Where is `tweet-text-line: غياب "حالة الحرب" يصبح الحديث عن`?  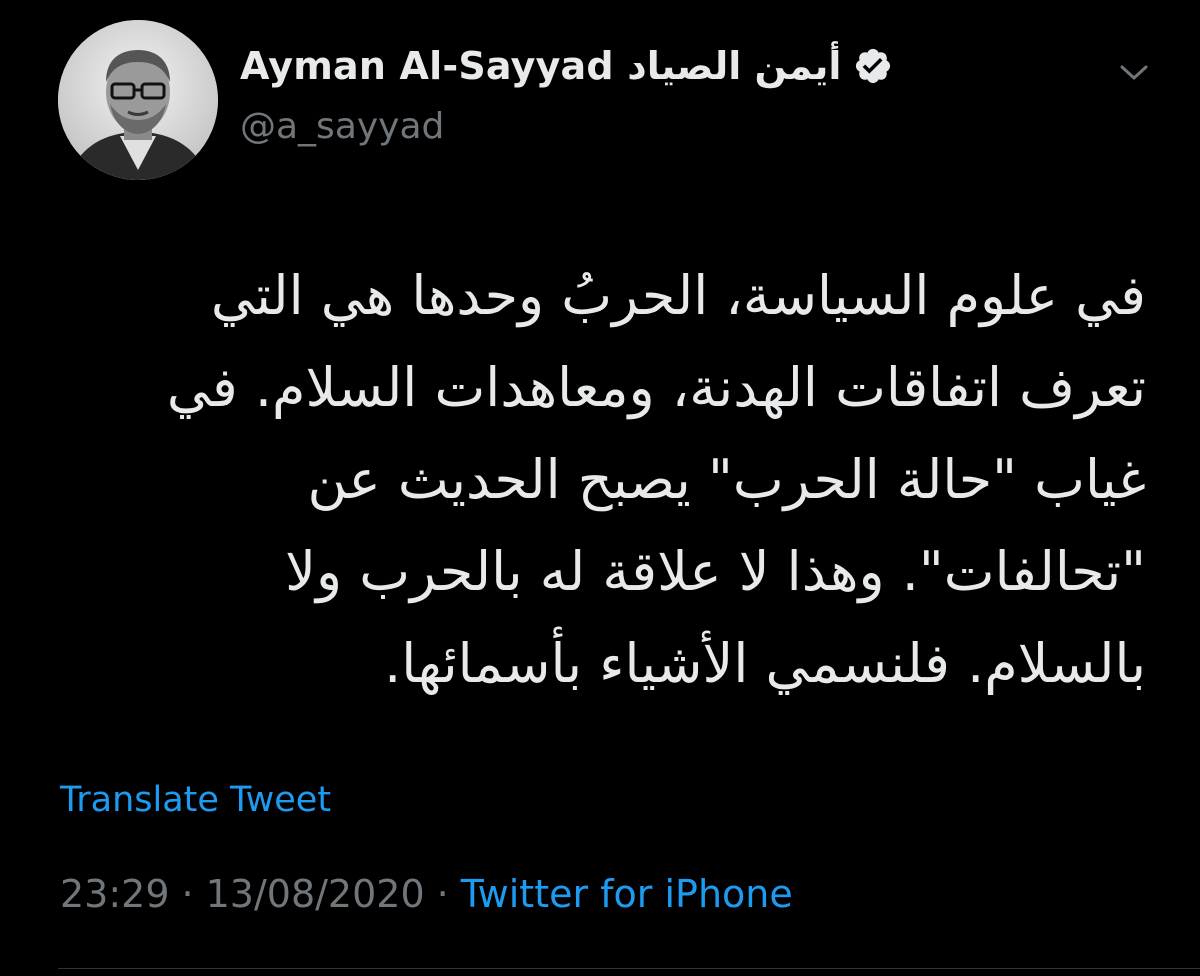 tweet-text-line: غياب "حالة الحرب" يصبح الحديث عن is located at coordinates (726, 479).